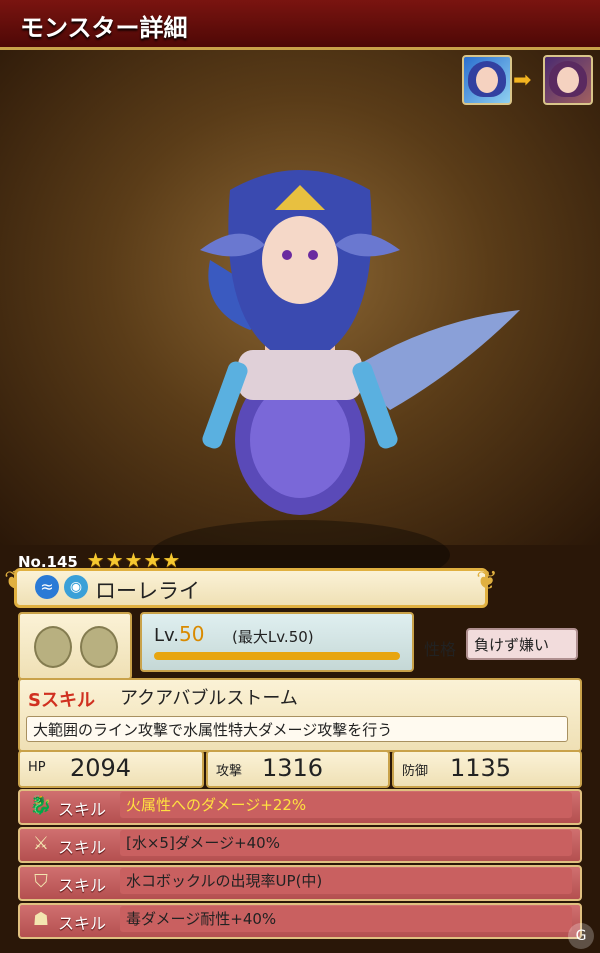 The image size is (600, 953). What do you see at coordinates (346, 919) in the screenshot?
I see `ability-text: 毒ダメージ耐性+40%` at bounding box center [346, 919].